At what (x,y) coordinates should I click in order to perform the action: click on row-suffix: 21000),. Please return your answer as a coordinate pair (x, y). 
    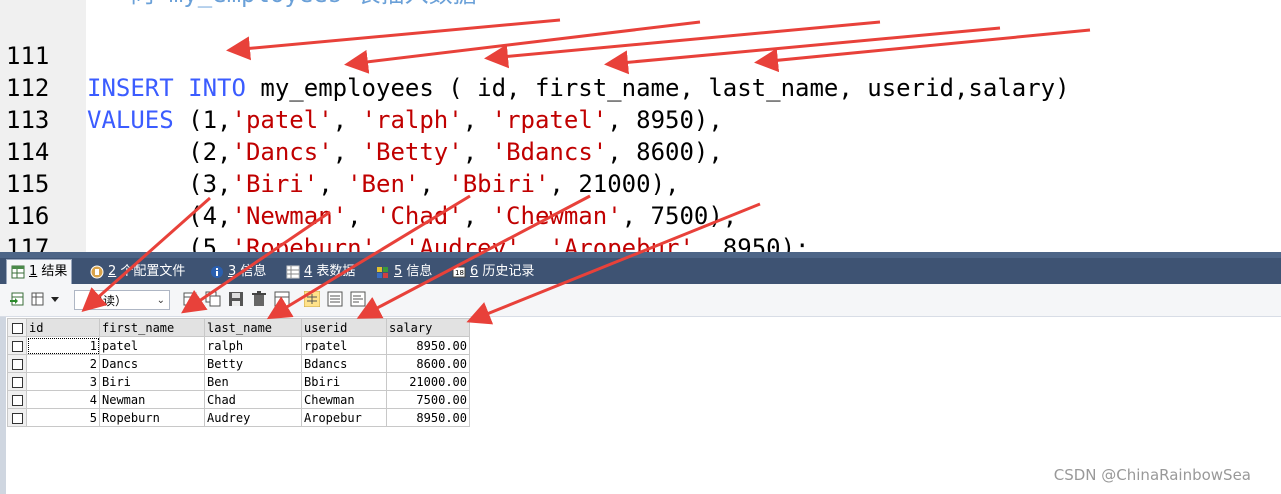
    Looking at the image, I should click on (621, 184).